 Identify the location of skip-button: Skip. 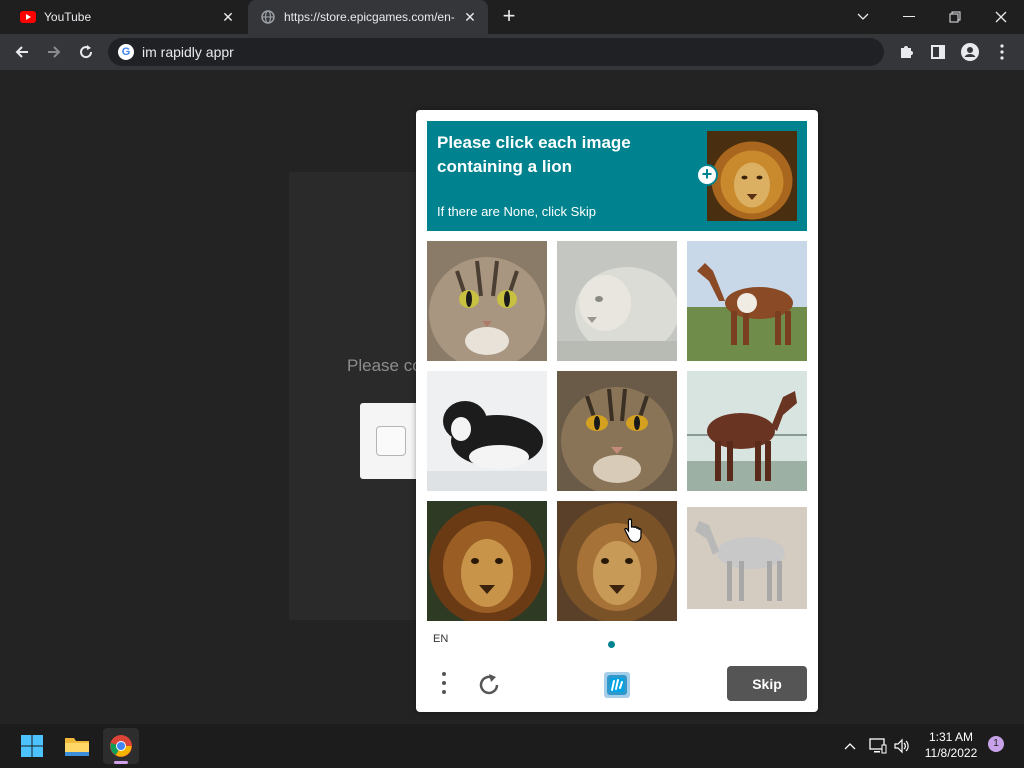
(767, 683).